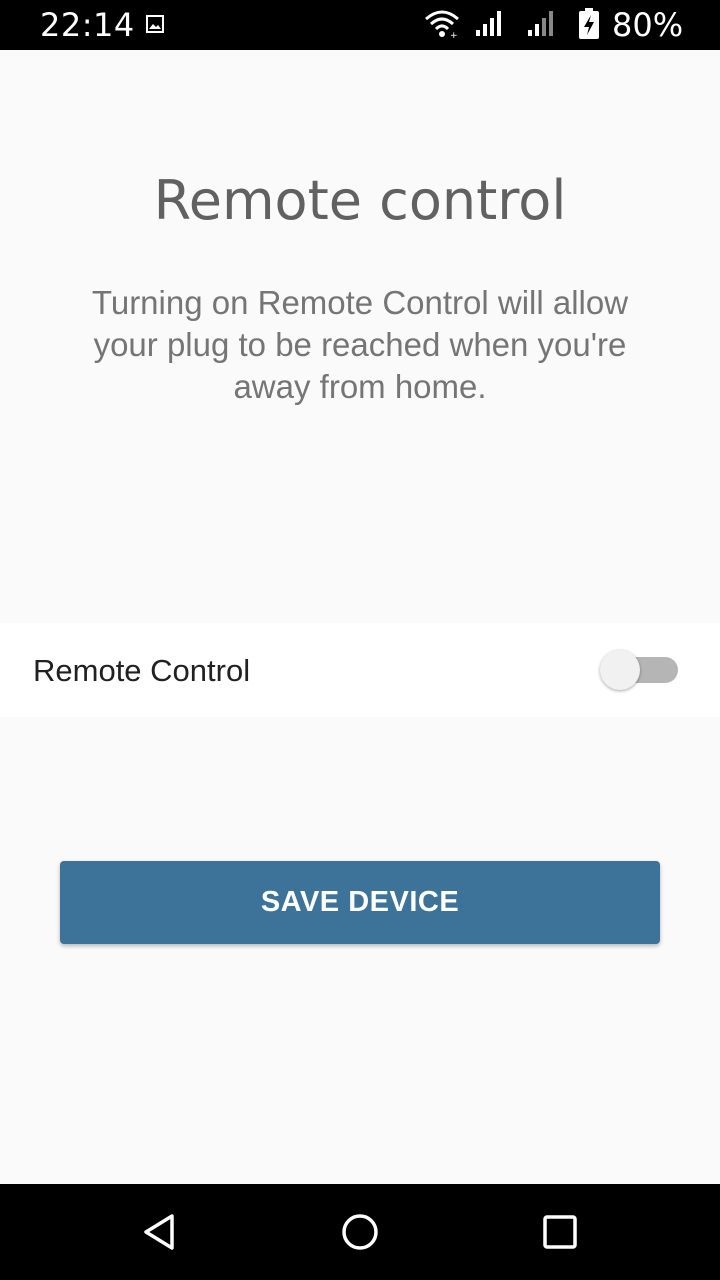  What do you see at coordinates (360, 25) in the screenshot?
I see `status-bar: 22:14 + 80%` at bounding box center [360, 25].